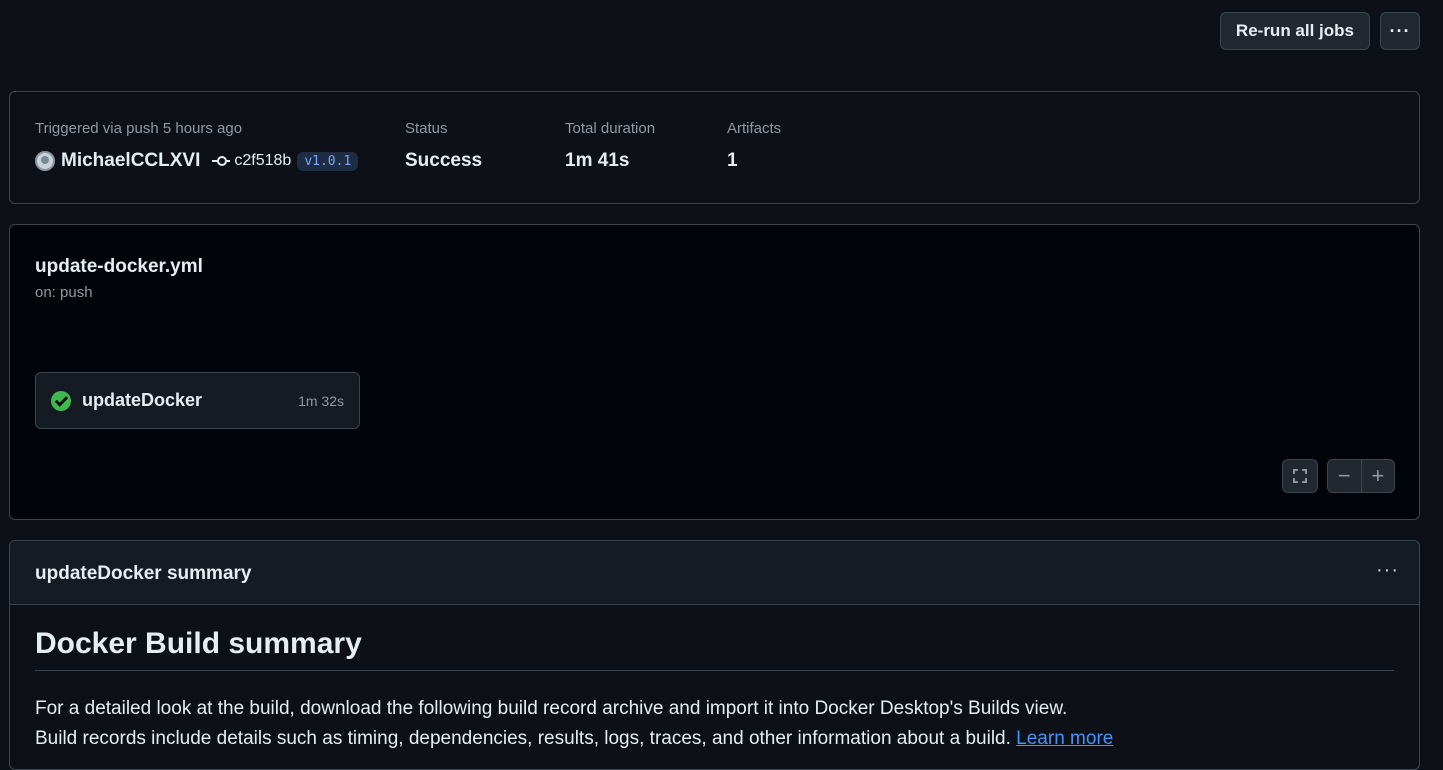 Image resolution: width=1443 pixels, height=770 pixels. What do you see at coordinates (221, 161) in the screenshot?
I see `git-commit-icon` at bounding box center [221, 161].